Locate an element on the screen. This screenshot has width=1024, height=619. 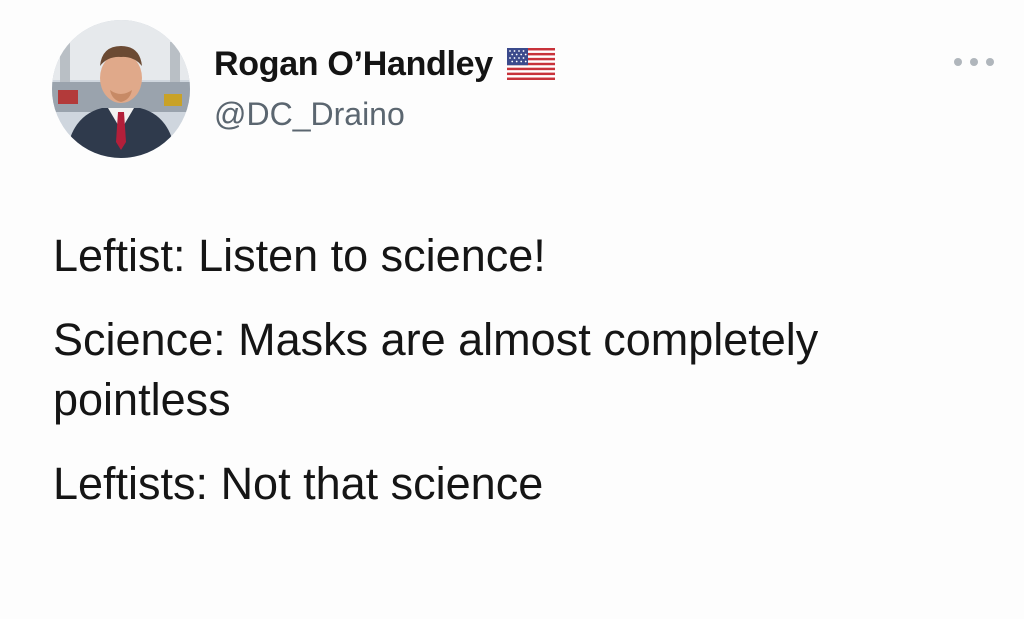
tweet-paragraph: Leftist: Listen to science! is located at coordinates (299, 255).